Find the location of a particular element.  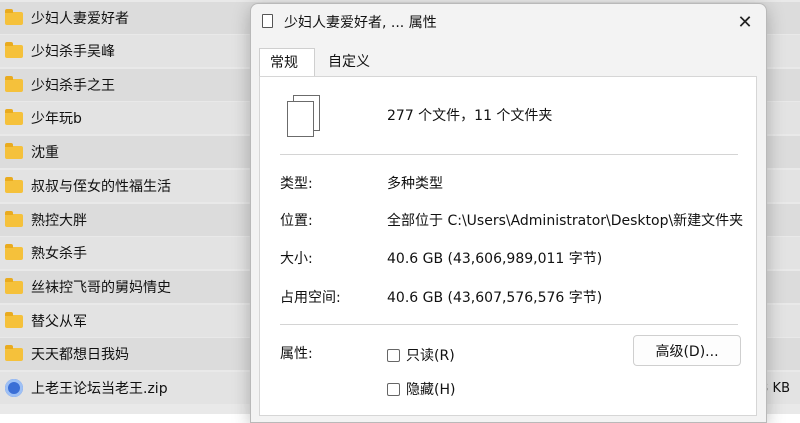

document-icon is located at coordinates (267, 21).